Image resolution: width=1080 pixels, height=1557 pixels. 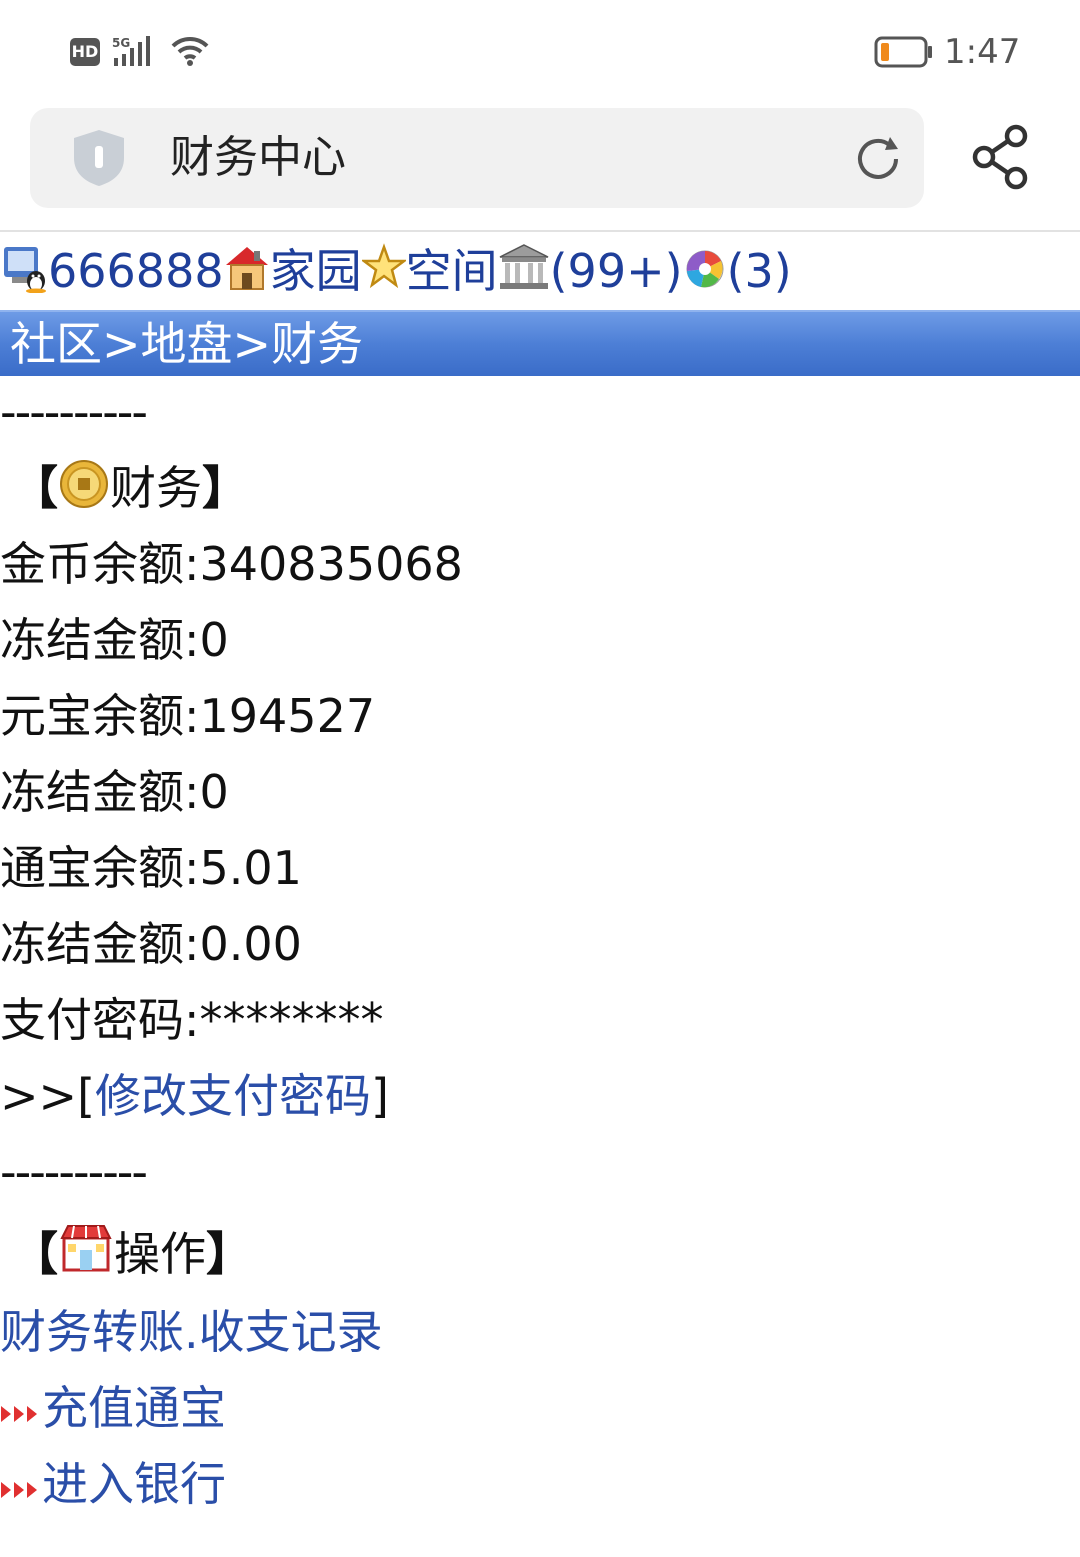 What do you see at coordinates (287, 716) in the screenshot?
I see `row-value: 194527` at bounding box center [287, 716].